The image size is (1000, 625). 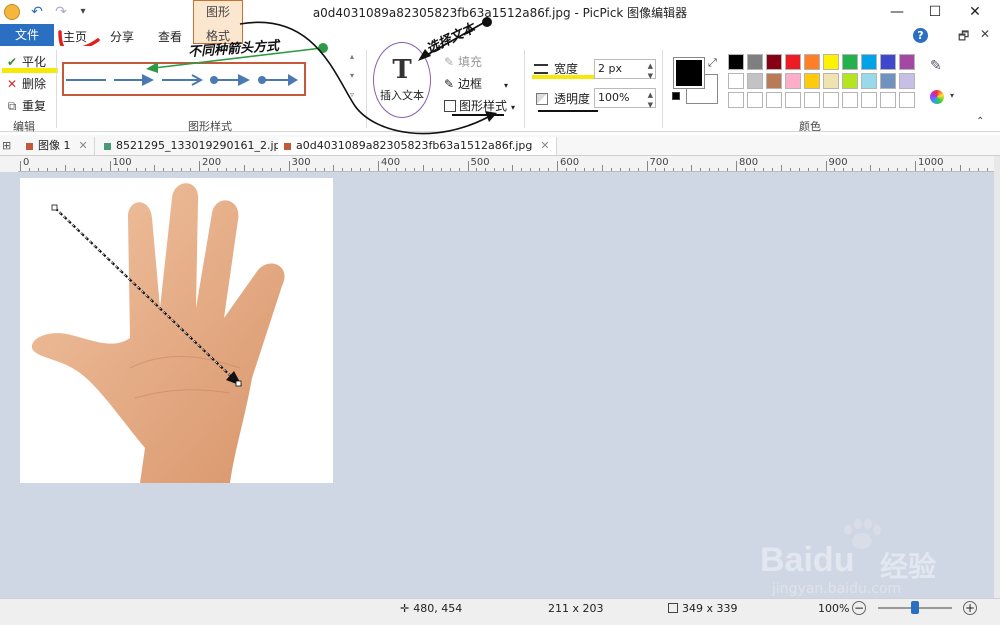 I want to click on image-tab-3: a0d4031089a82305823fb63a1512a86f.jpg ✕, so click(x=417, y=146).